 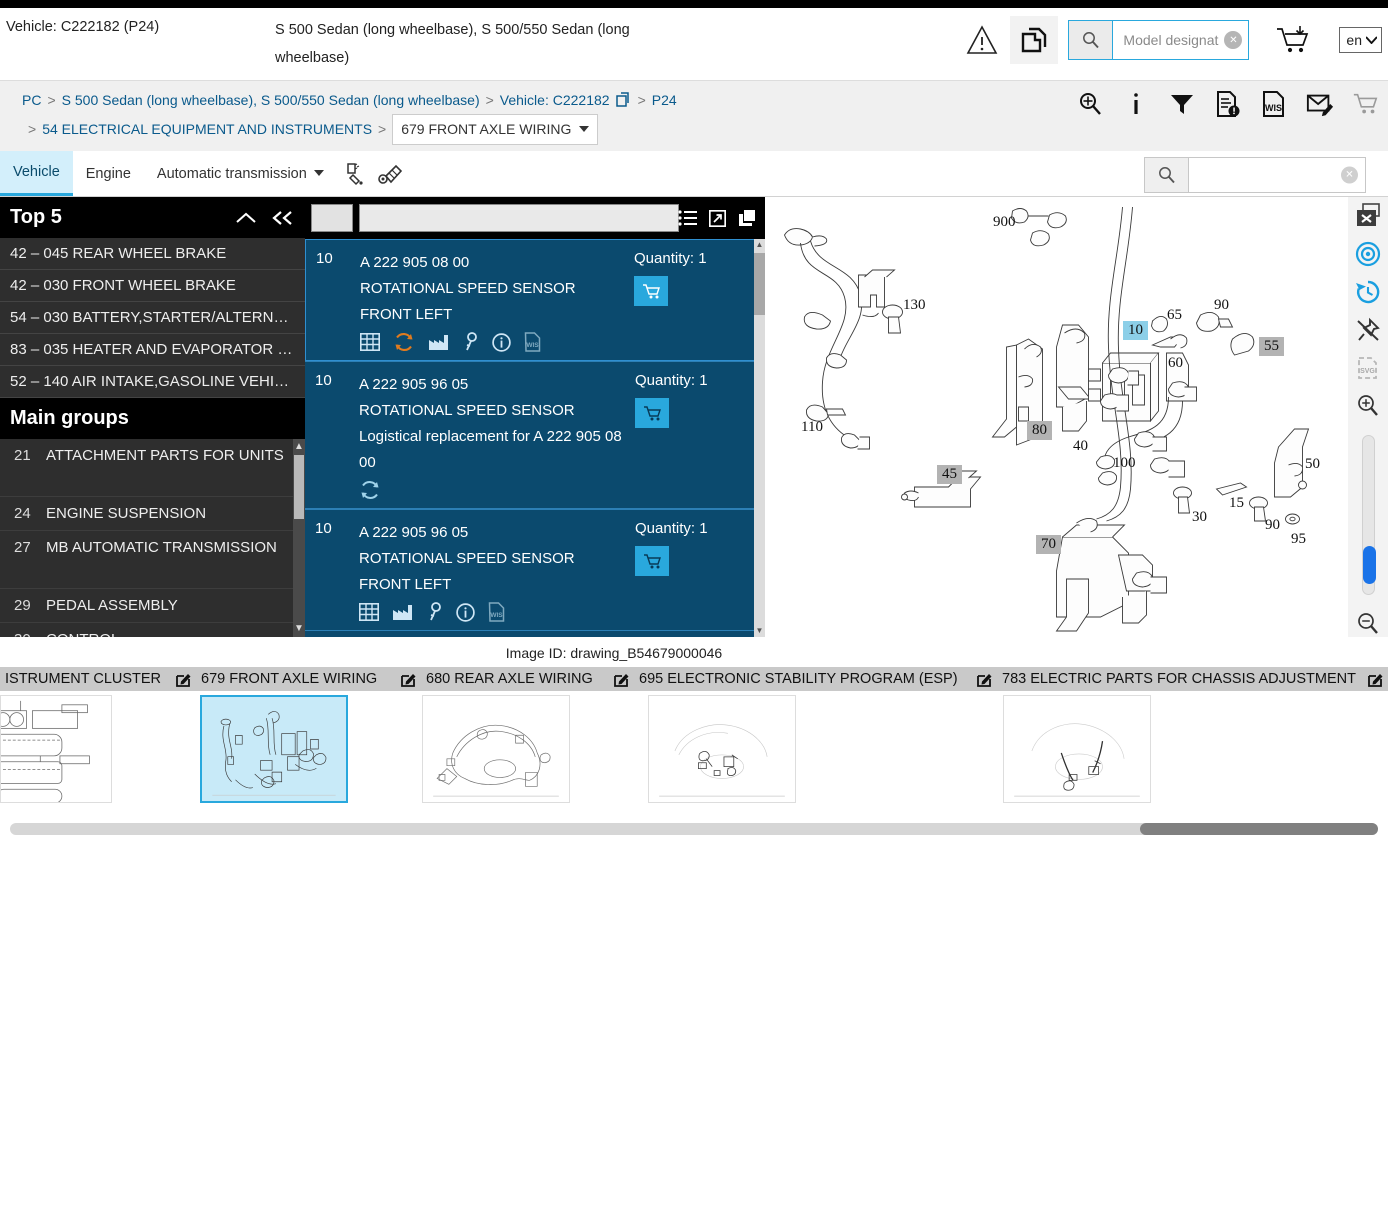 I want to click on drawing-callout-selected: 10, so click(x=1135, y=330).